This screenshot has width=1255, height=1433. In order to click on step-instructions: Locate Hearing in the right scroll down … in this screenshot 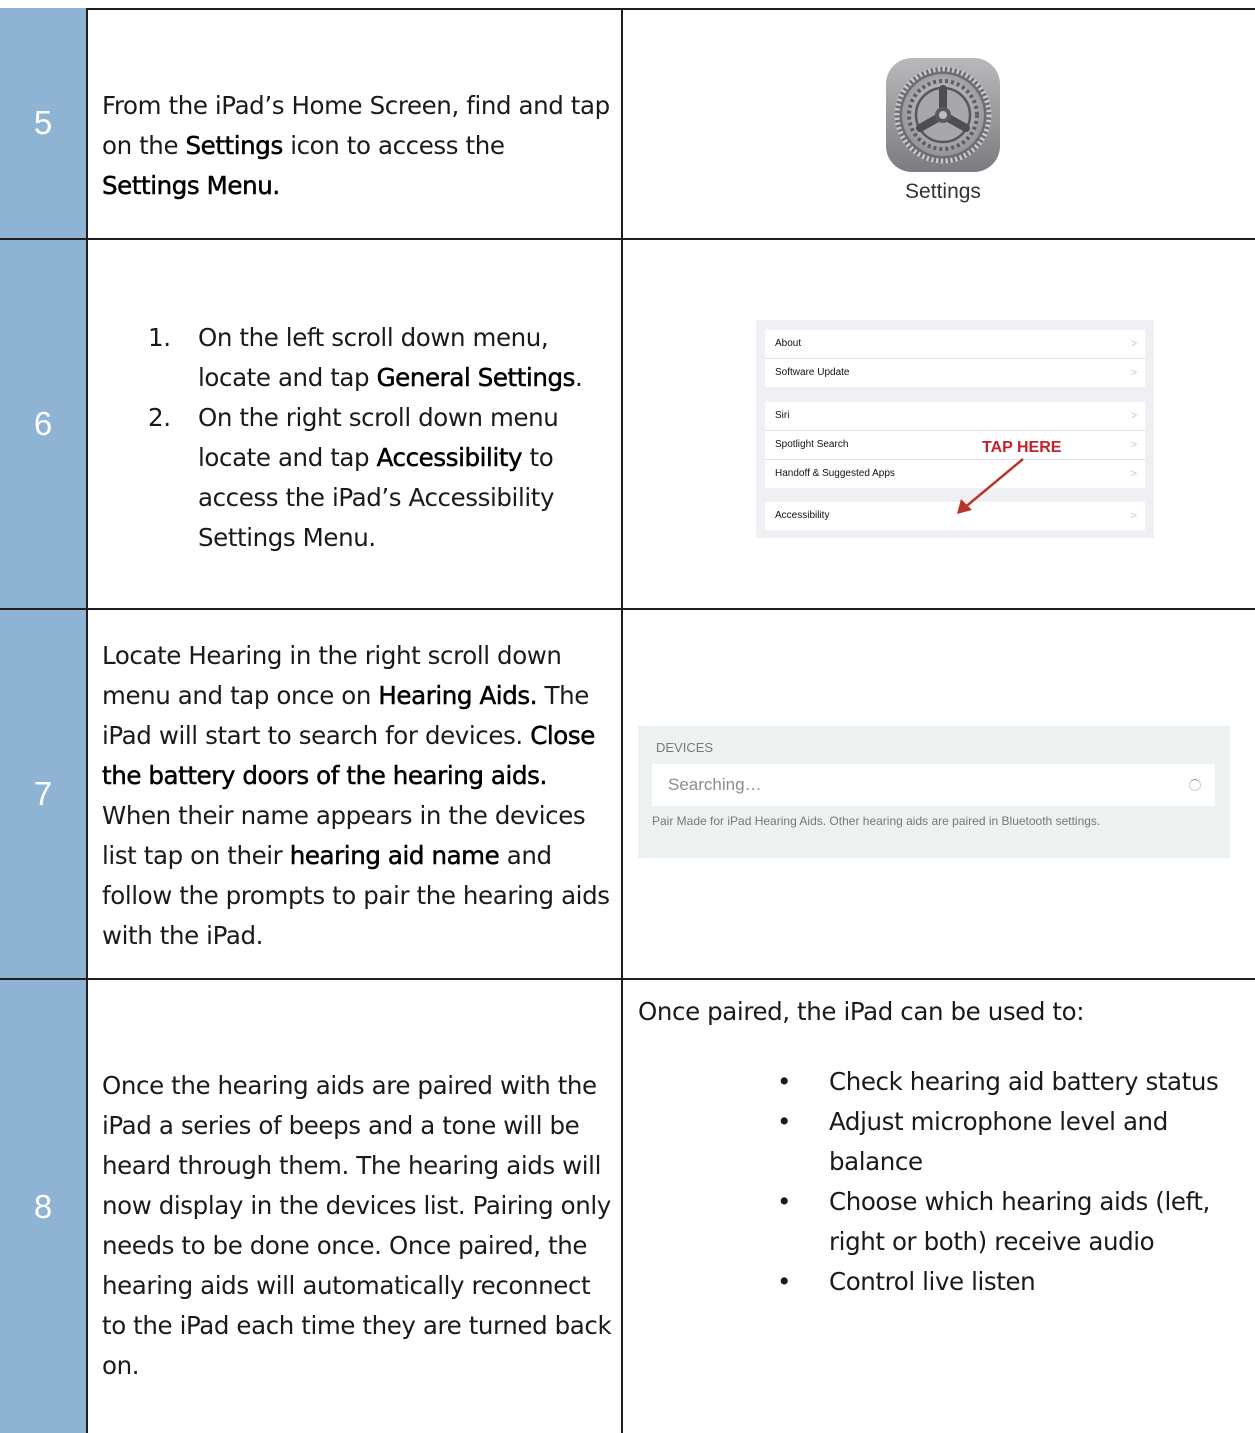, I will do `click(359, 796)`.